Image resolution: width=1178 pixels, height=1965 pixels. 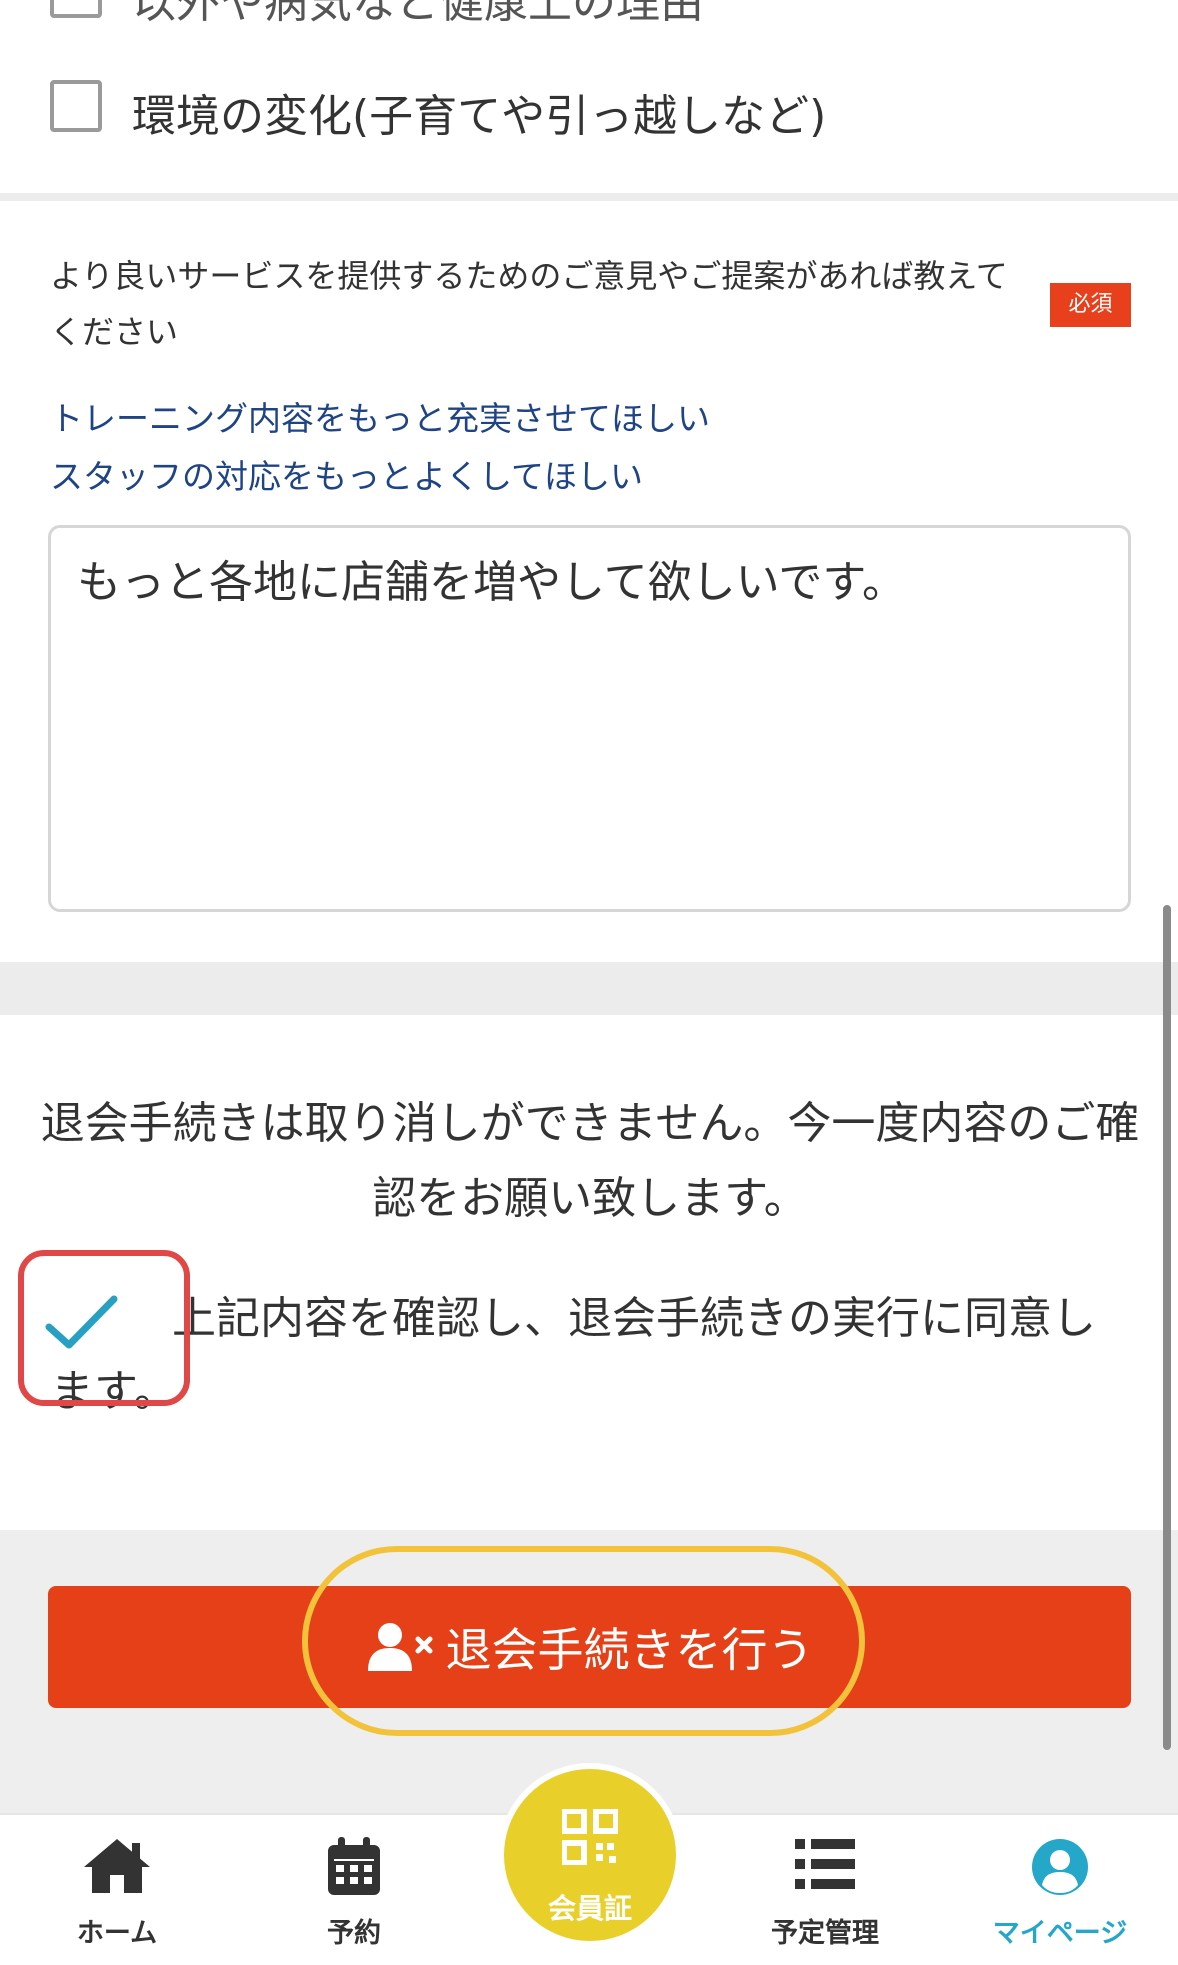 I want to click on suggestion-training: トレーニング内容をもっと充実させてほしい, so click(x=380, y=416).